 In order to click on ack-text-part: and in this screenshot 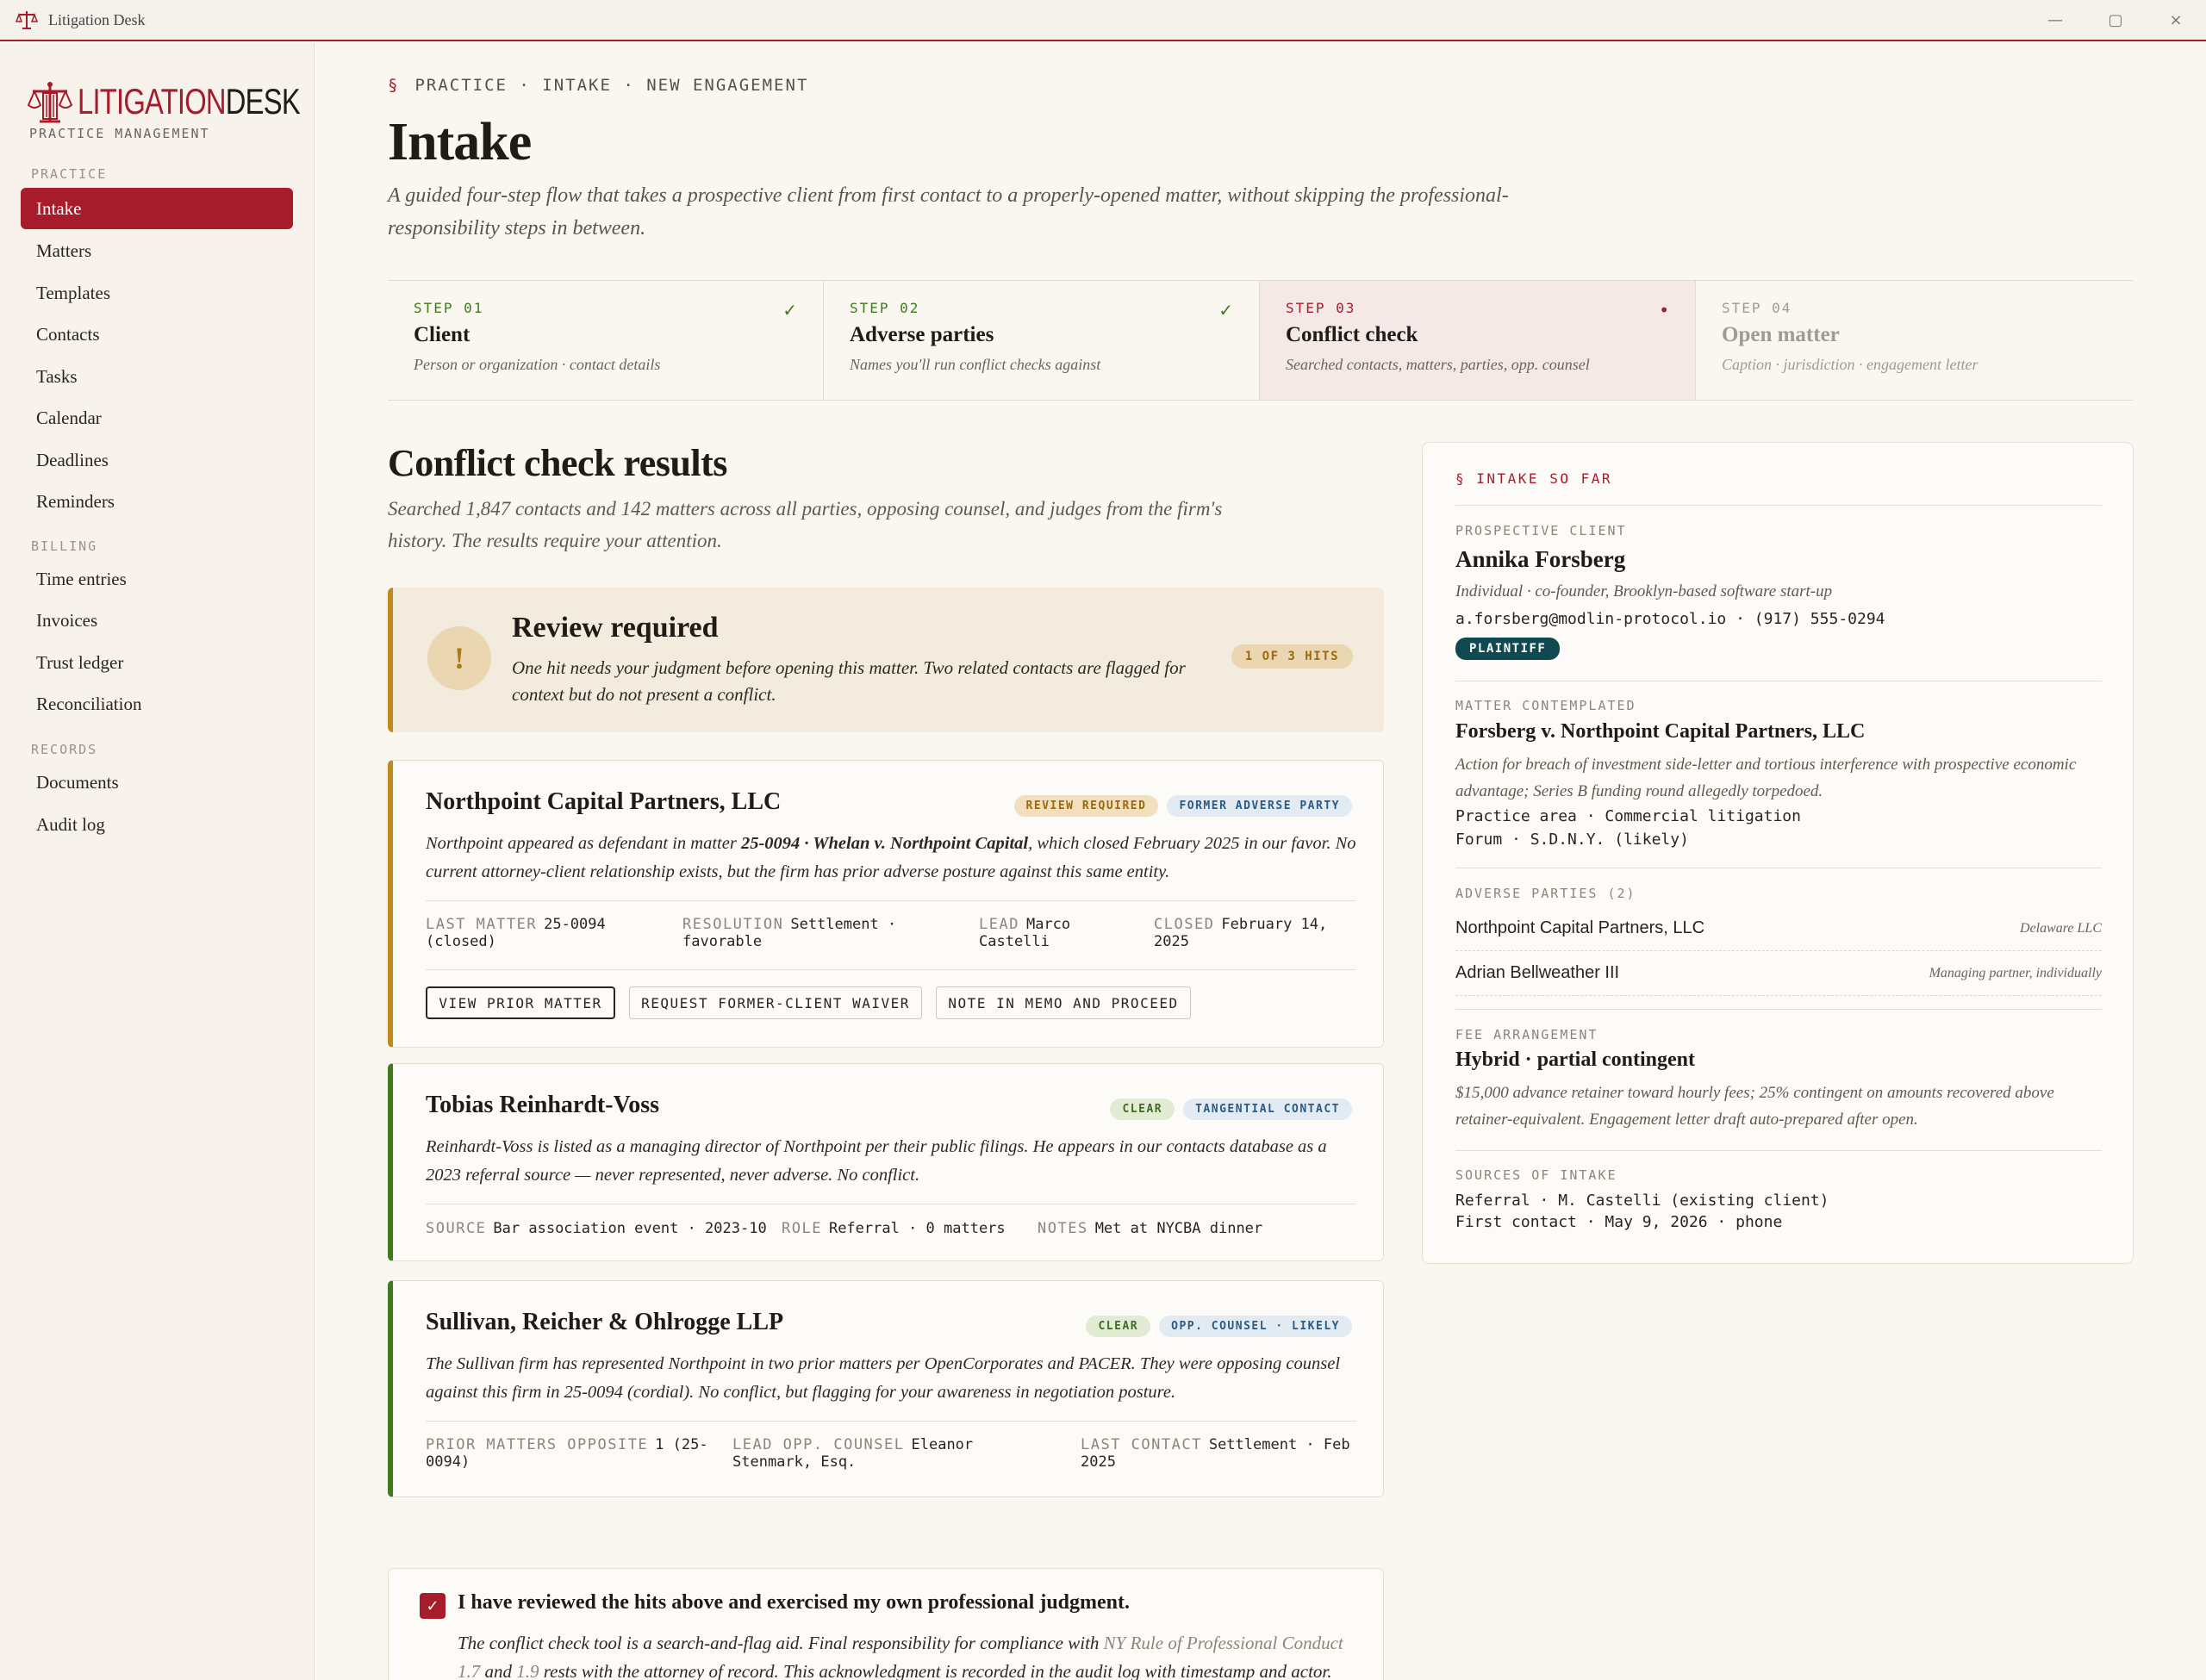, I will do `click(498, 1671)`.